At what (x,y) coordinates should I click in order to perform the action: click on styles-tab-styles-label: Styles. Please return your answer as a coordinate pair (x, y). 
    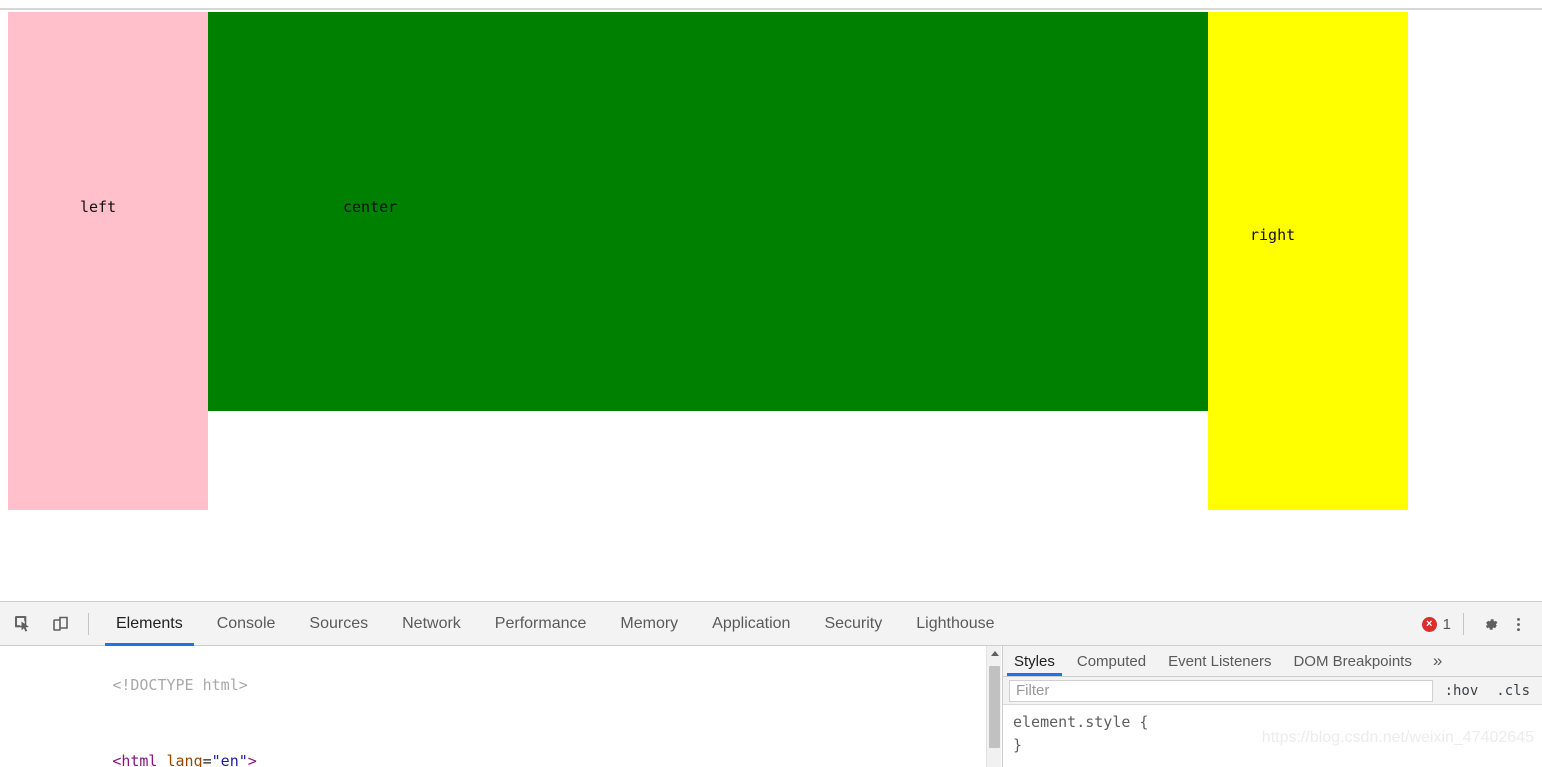
    Looking at the image, I should click on (1034, 661).